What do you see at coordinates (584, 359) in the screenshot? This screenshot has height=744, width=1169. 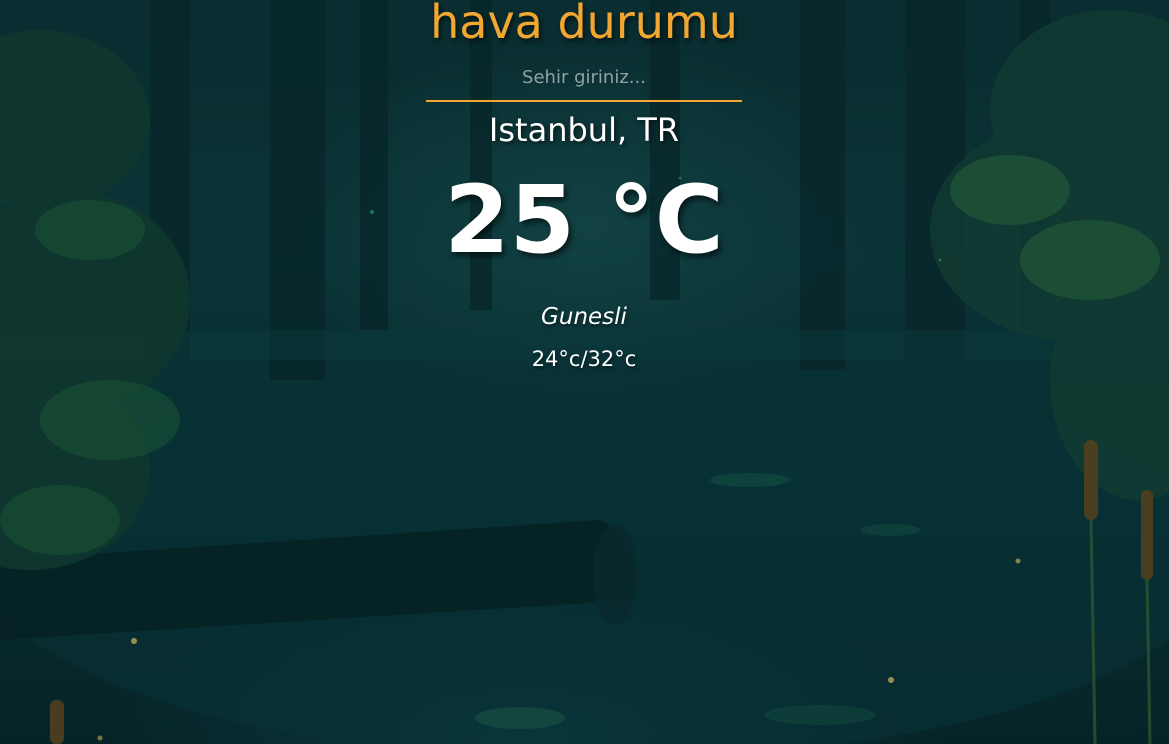 I see `min-max-temperature: 24°c/32°c` at bounding box center [584, 359].